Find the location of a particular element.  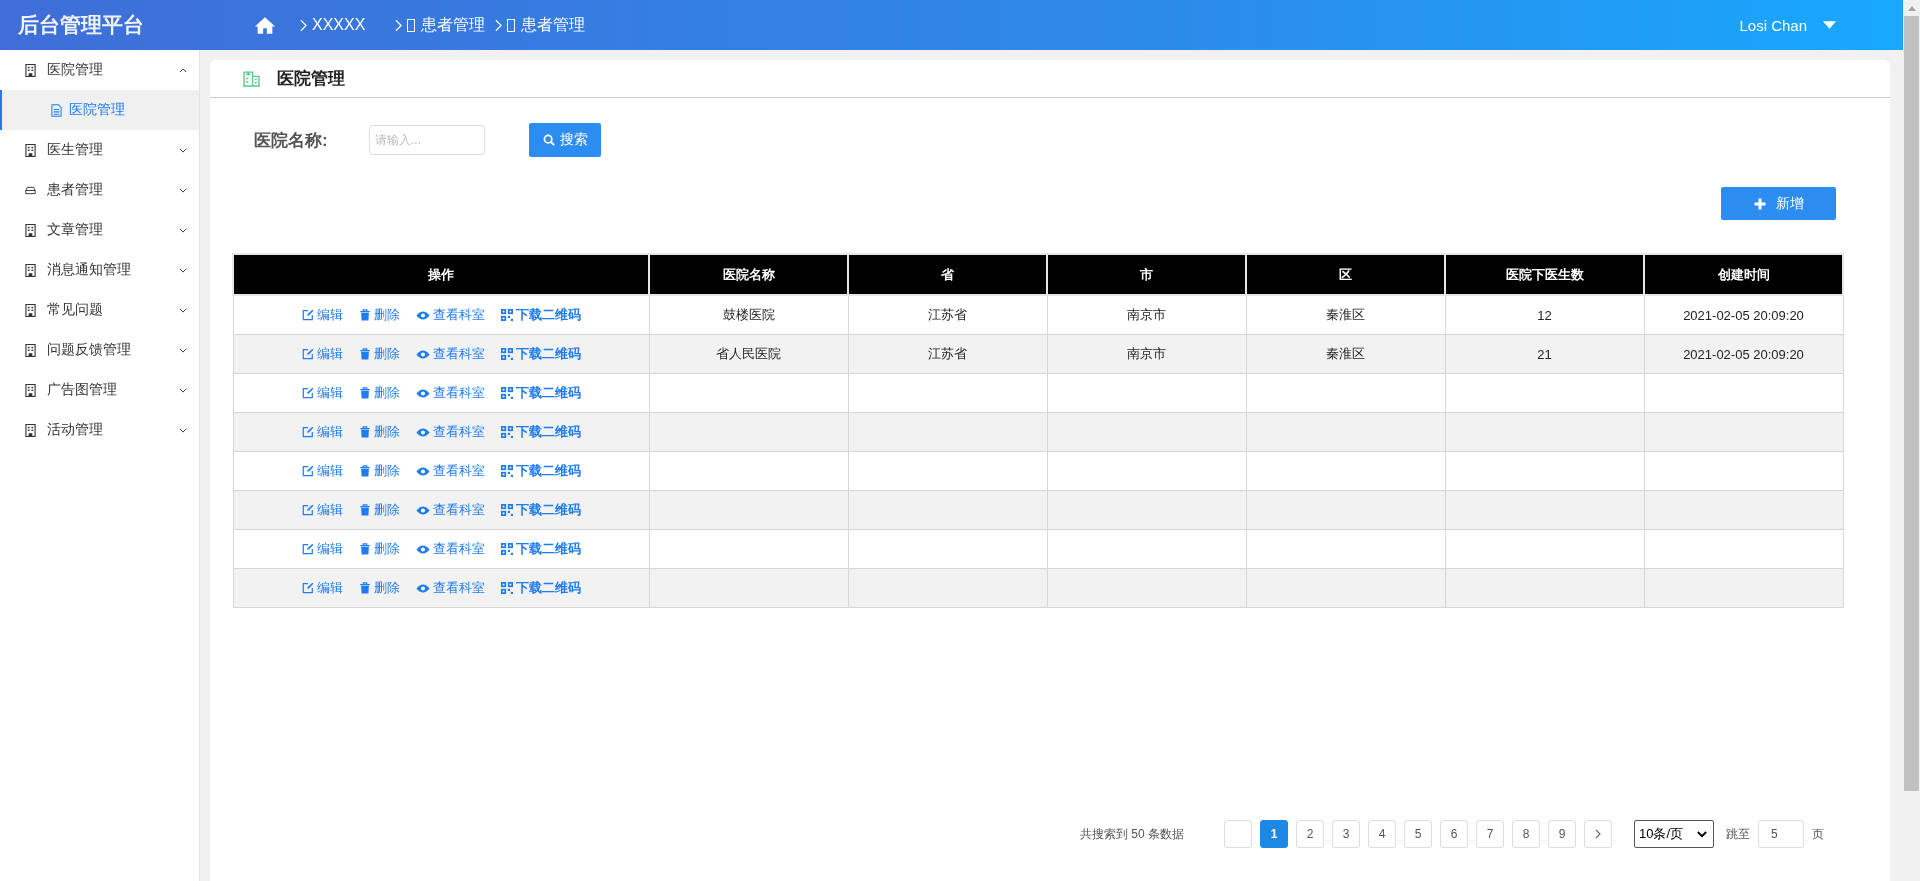

chevron-up-icon is located at coordinates (183, 70).